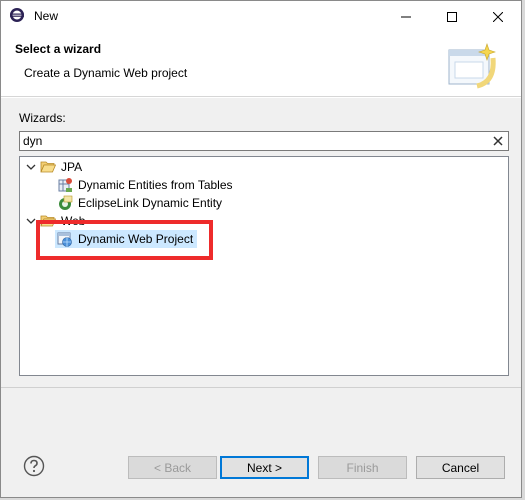  Describe the element at coordinates (261, 16) in the screenshot. I see `title-bar: New` at that location.